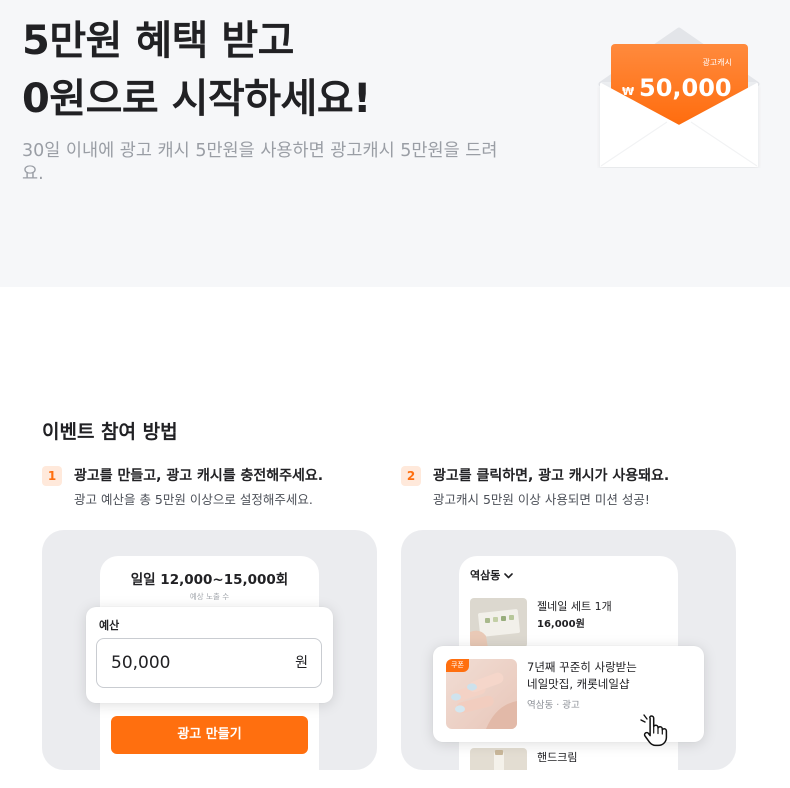 The image size is (790, 788). I want to click on hand-cream-image, so click(498, 759).